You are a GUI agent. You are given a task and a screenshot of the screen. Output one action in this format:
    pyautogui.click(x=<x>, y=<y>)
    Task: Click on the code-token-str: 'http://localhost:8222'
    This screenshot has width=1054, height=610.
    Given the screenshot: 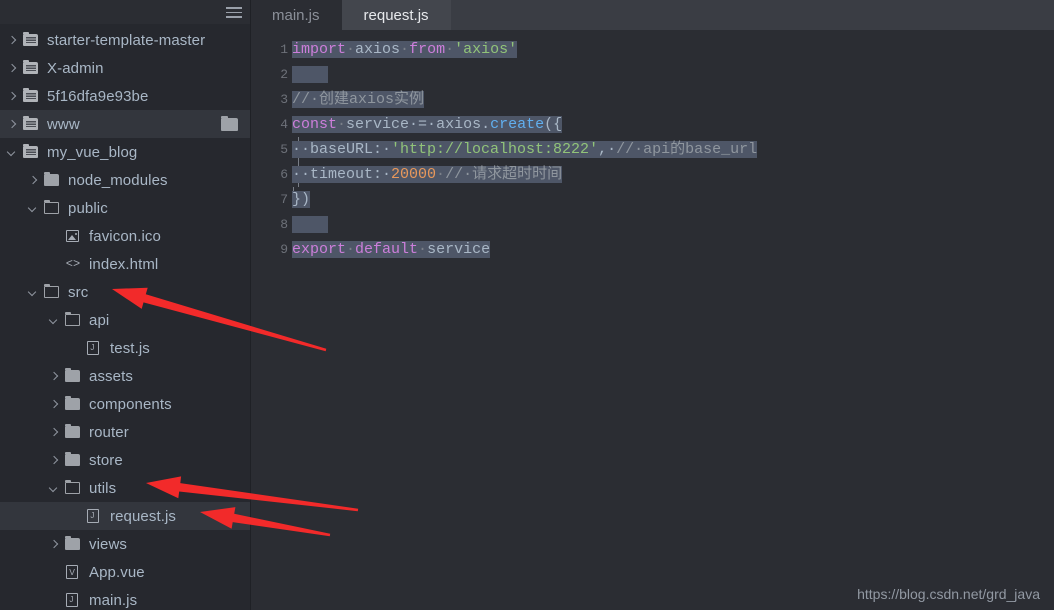 What is the action you would take?
    pyautogui.click(x=495, y=149)
    